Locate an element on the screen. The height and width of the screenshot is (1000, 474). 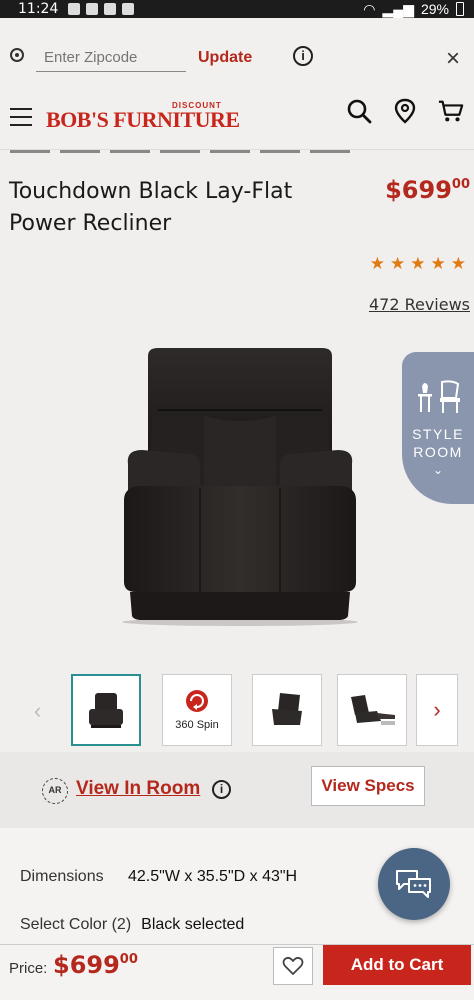
search-icon is located at coordinates (359, 111).